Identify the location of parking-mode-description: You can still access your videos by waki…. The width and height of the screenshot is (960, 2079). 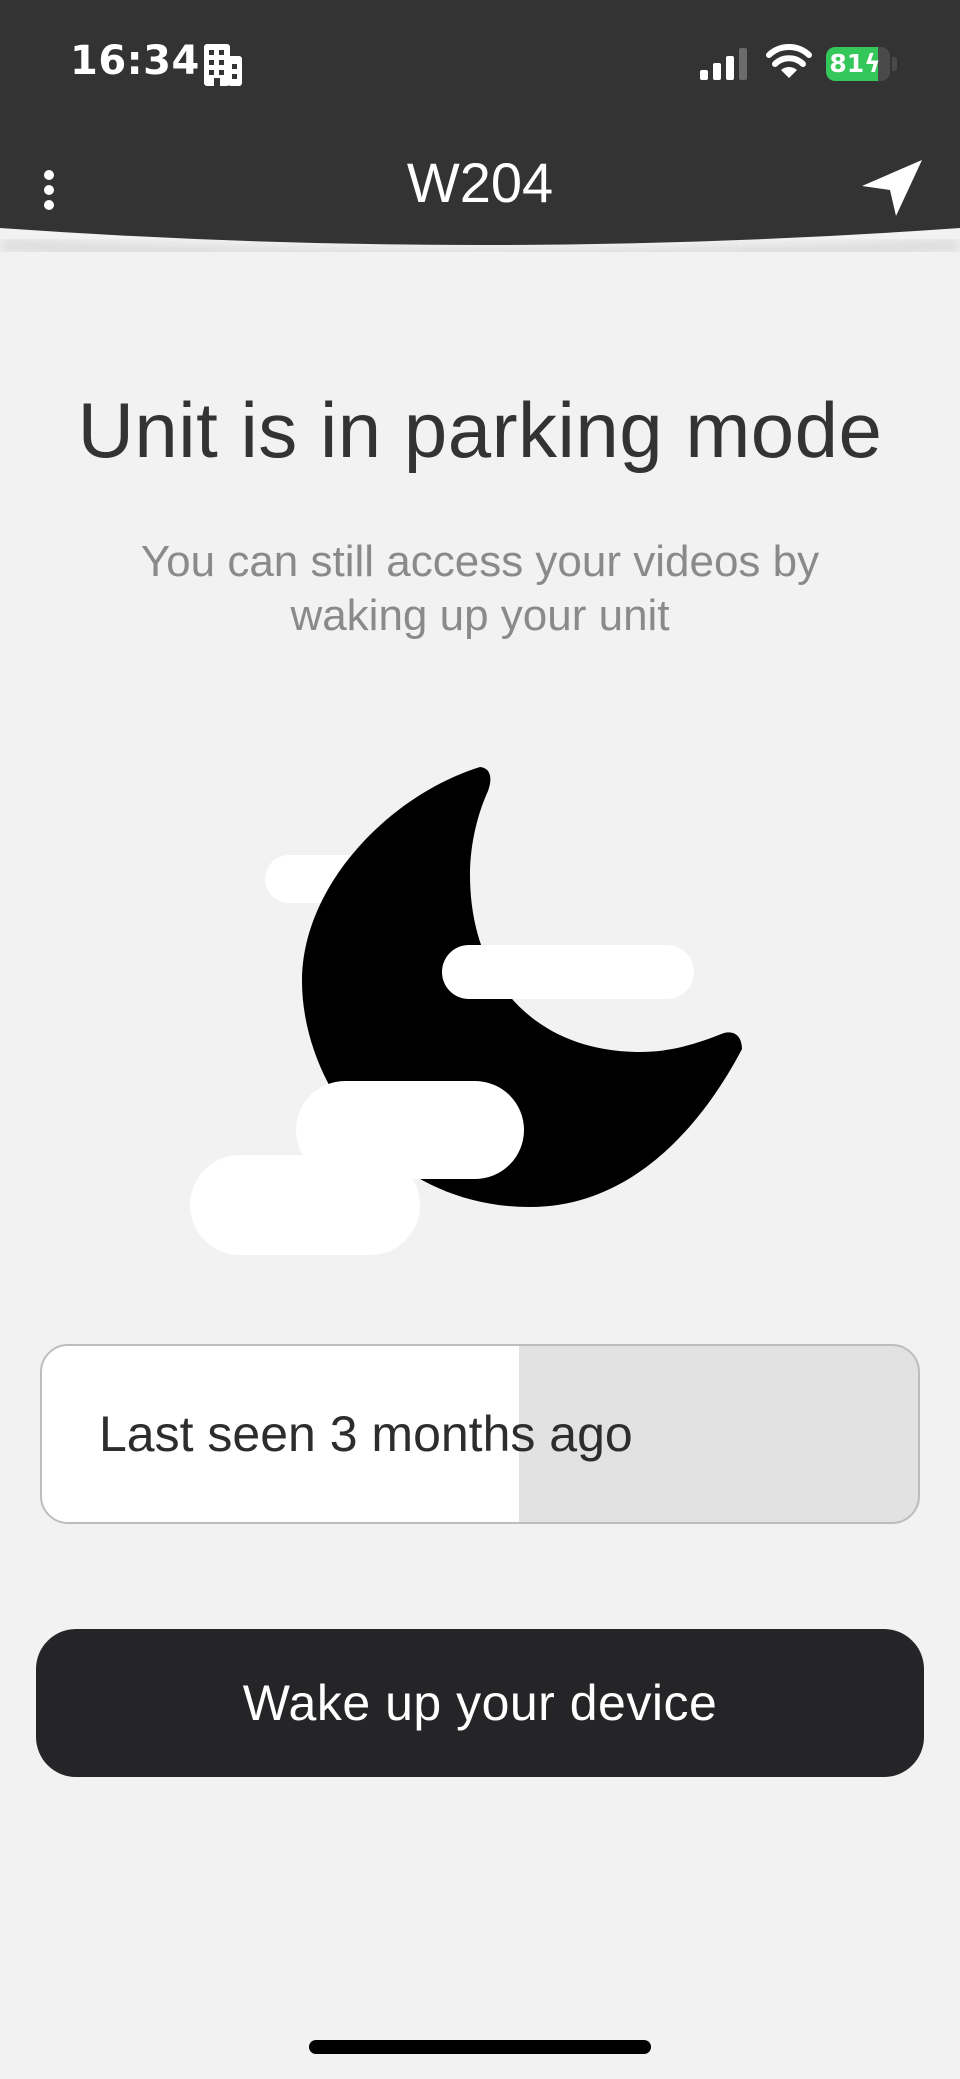
(480, 588).